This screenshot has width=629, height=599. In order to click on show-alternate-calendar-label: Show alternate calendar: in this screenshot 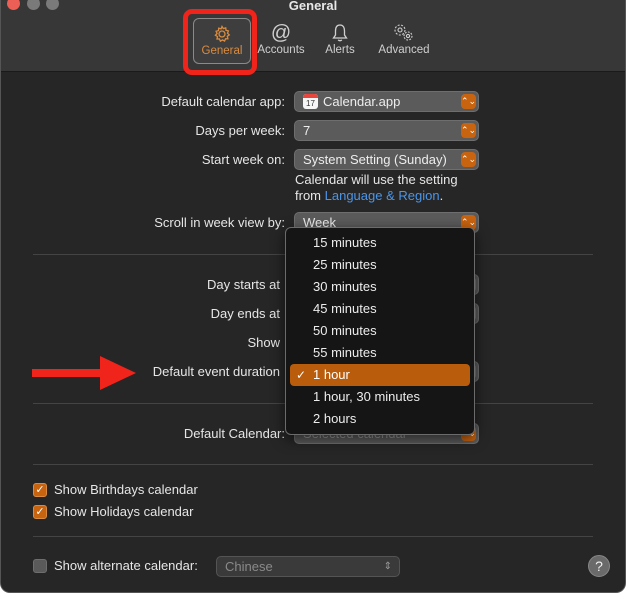, I will do `click(126, 565)`.